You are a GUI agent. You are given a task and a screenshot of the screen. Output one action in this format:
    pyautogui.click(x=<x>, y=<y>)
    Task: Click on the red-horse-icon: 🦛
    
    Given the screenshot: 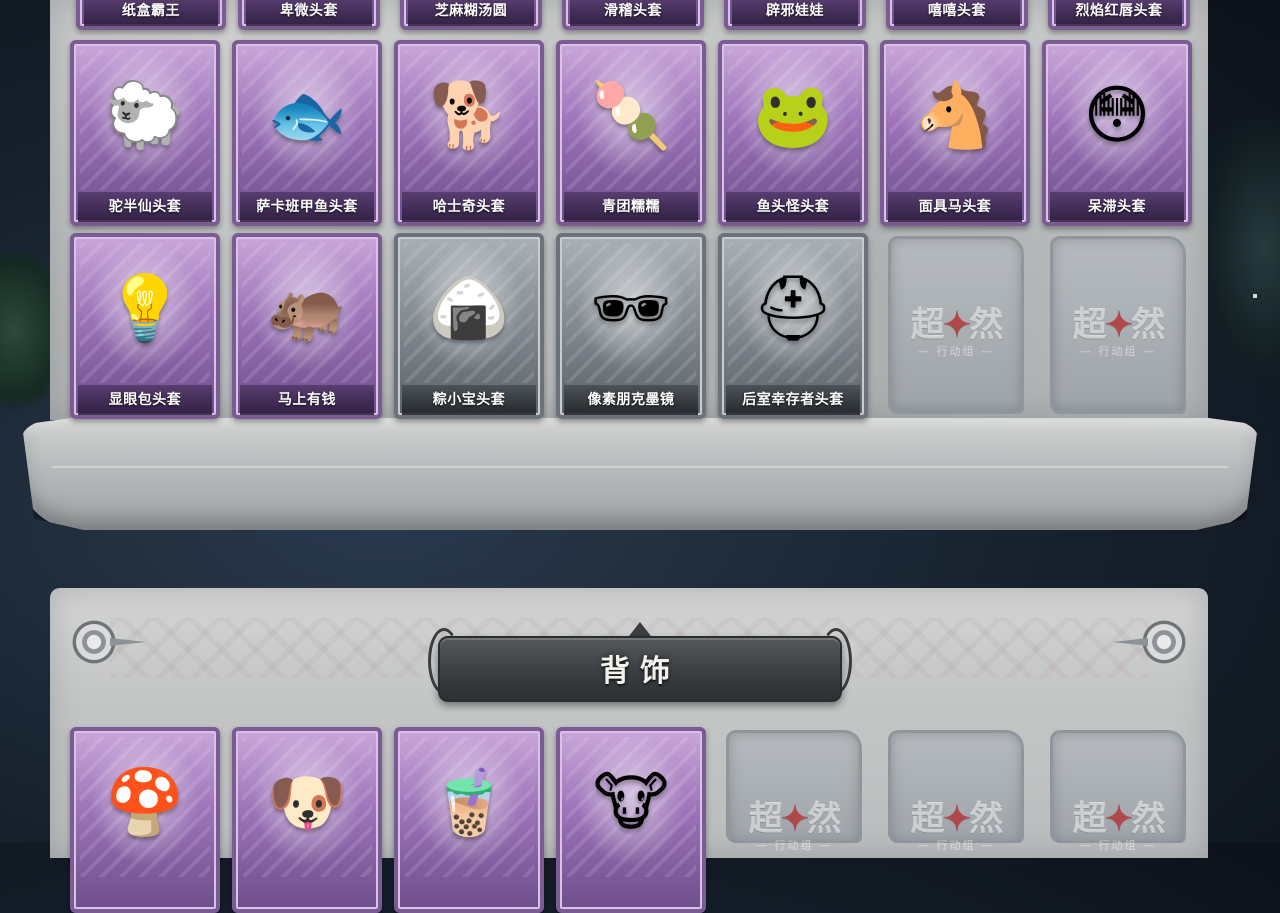 What is the action you would take?
    pyautogui.click(x=307, y=309)
    